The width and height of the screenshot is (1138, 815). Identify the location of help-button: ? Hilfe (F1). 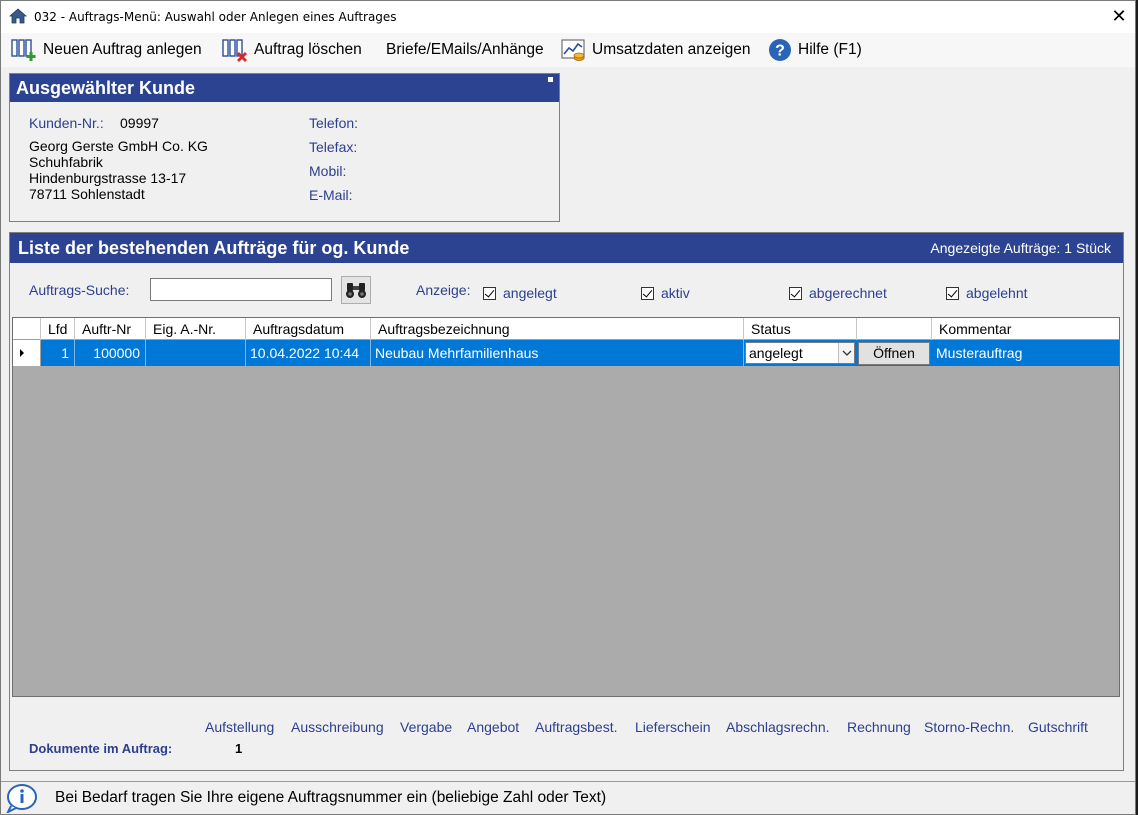
(815, 50).